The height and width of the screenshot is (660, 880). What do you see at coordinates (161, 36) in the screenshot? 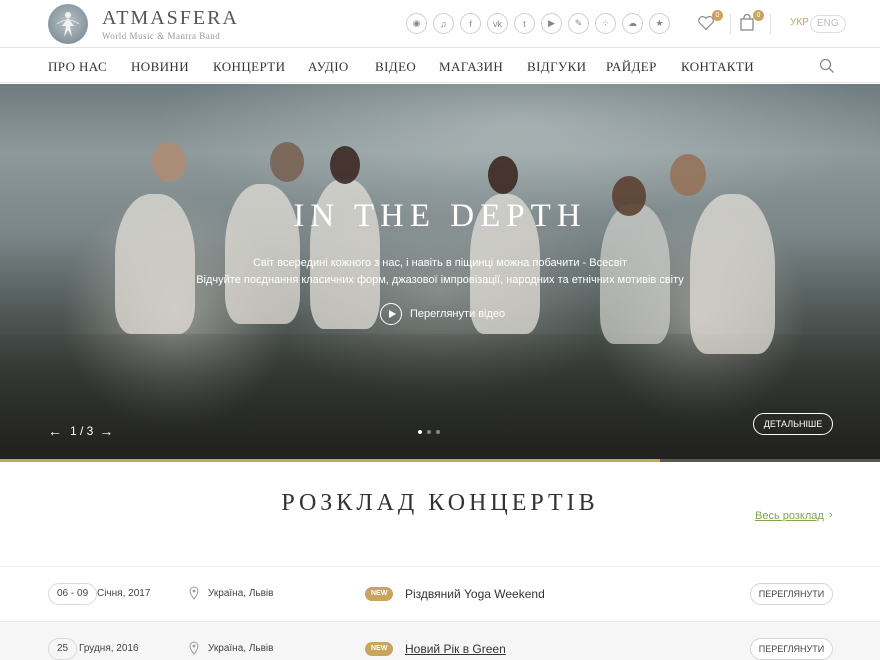
I see `brand-subtitle: World Music & Mantra Band` at bounding box center [161, 36].